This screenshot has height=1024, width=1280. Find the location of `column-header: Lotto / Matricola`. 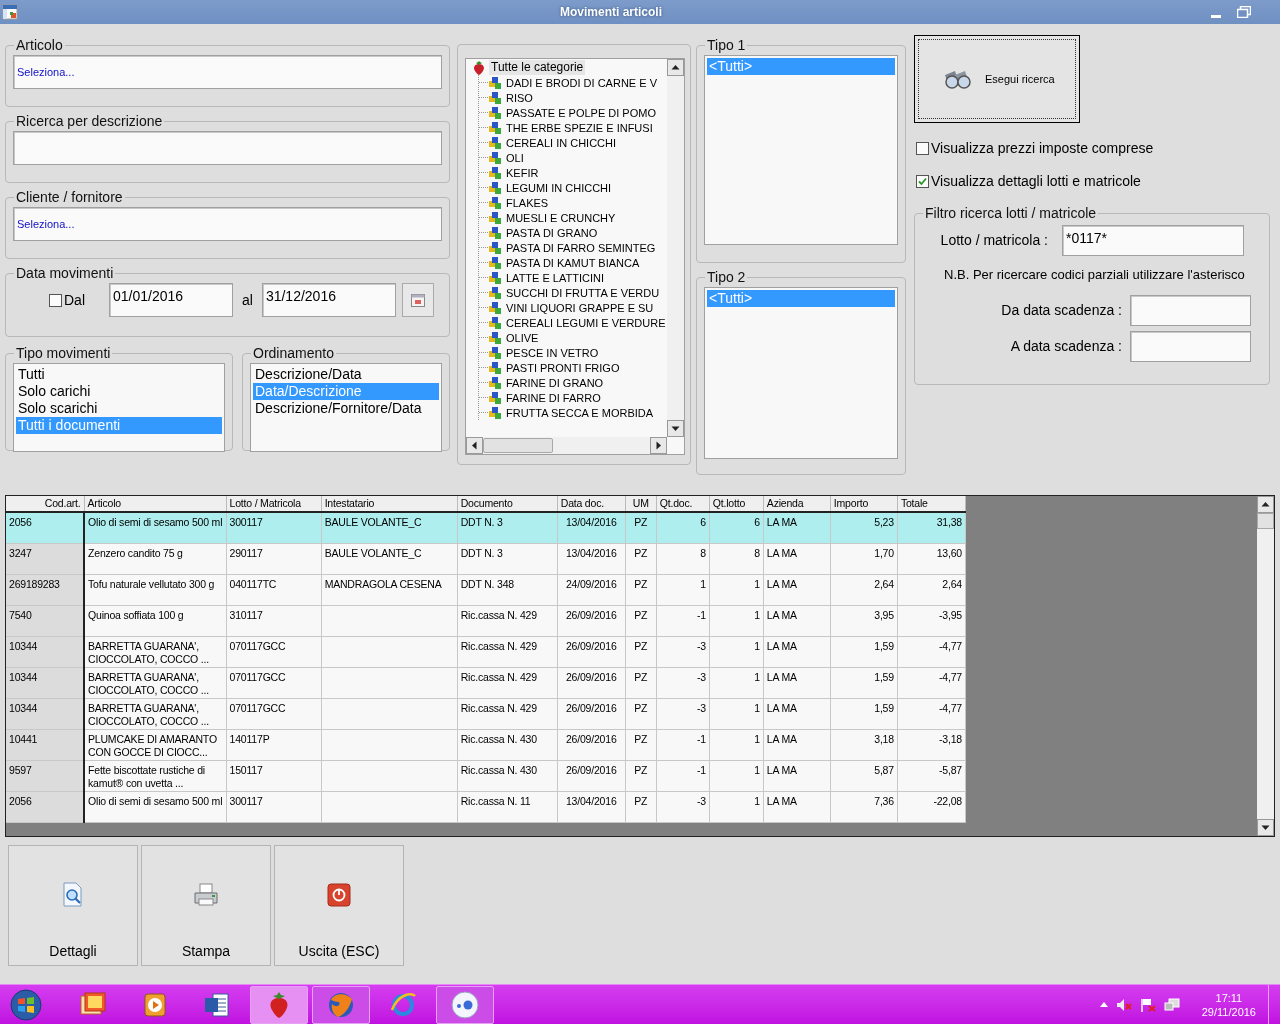

column-header: Lotto / Matricola is located at coordinates (274, 504).